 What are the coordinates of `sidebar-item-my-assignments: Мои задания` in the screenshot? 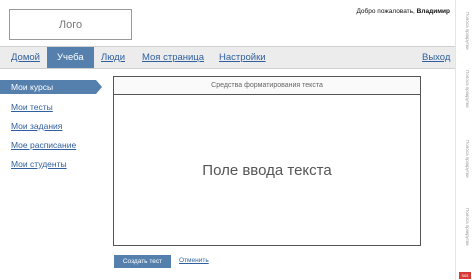 It's located at (50, 126).